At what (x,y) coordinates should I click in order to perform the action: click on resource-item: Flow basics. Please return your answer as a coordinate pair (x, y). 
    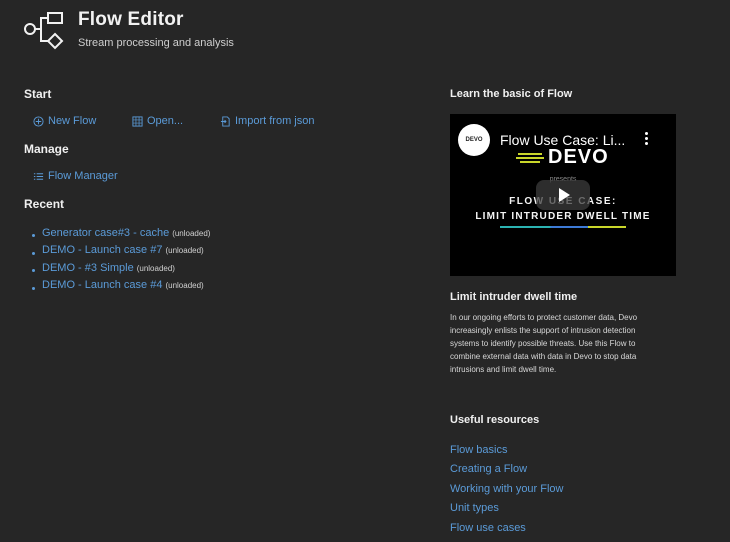
    Looking at the image, I should click on (507, 450).